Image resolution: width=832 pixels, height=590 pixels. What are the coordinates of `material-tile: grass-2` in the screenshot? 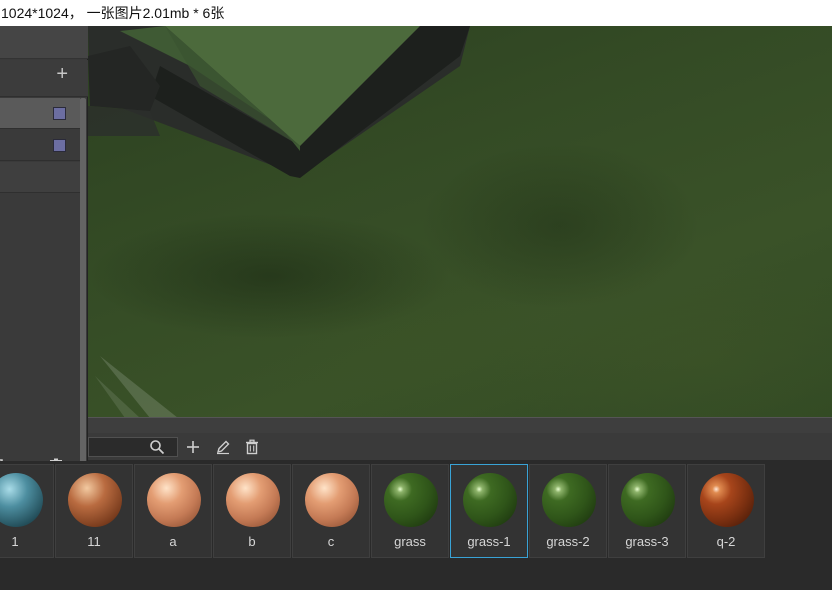 It's located at (568, 511).